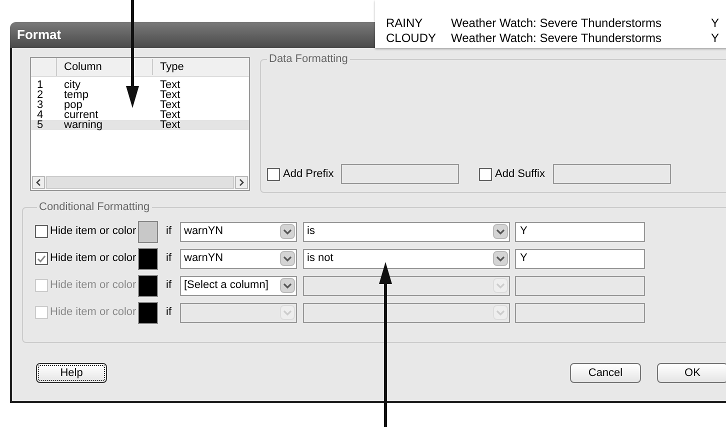 This screenshot has height=427, width=726. Describe the element at coordinates (73, 105) in the screenshot. I see `column-name: pop` at that location.